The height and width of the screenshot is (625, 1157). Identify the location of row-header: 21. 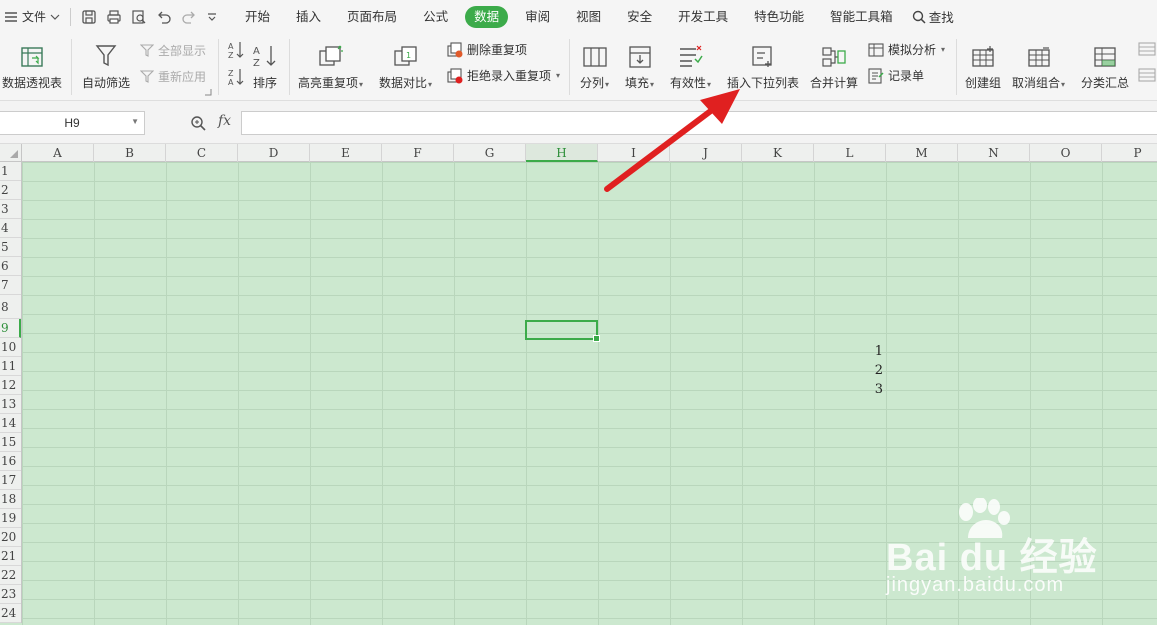
(10, 556).